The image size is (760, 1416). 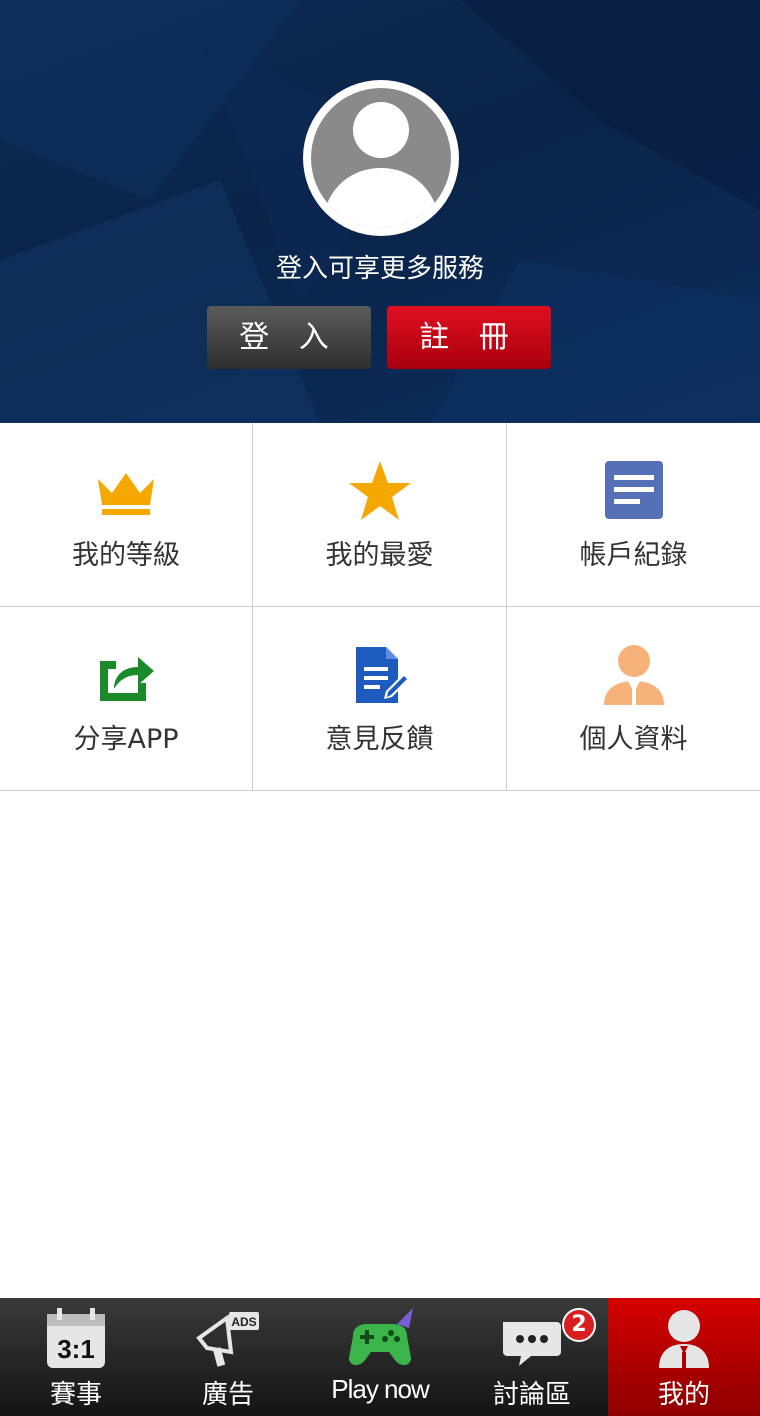 What do you see at coordinates (227, 1395) in the screenshot?
I see `nav-tab-label: 廣告` at bounding box center [227, 1395].